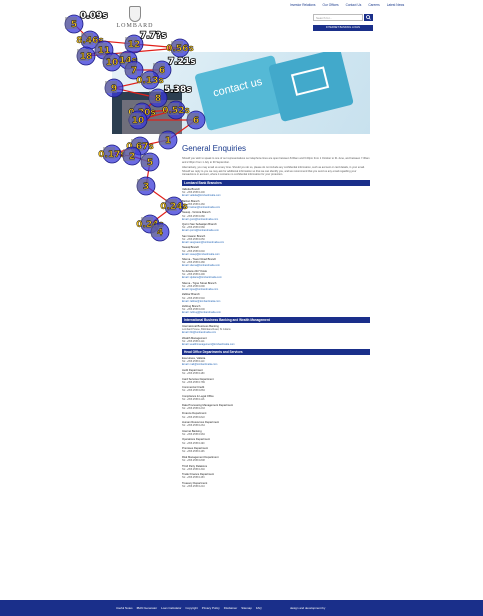  Describe the element at coordinates (246, 608) in the screenshot. I see `footer-link: Sitemap` at that location.